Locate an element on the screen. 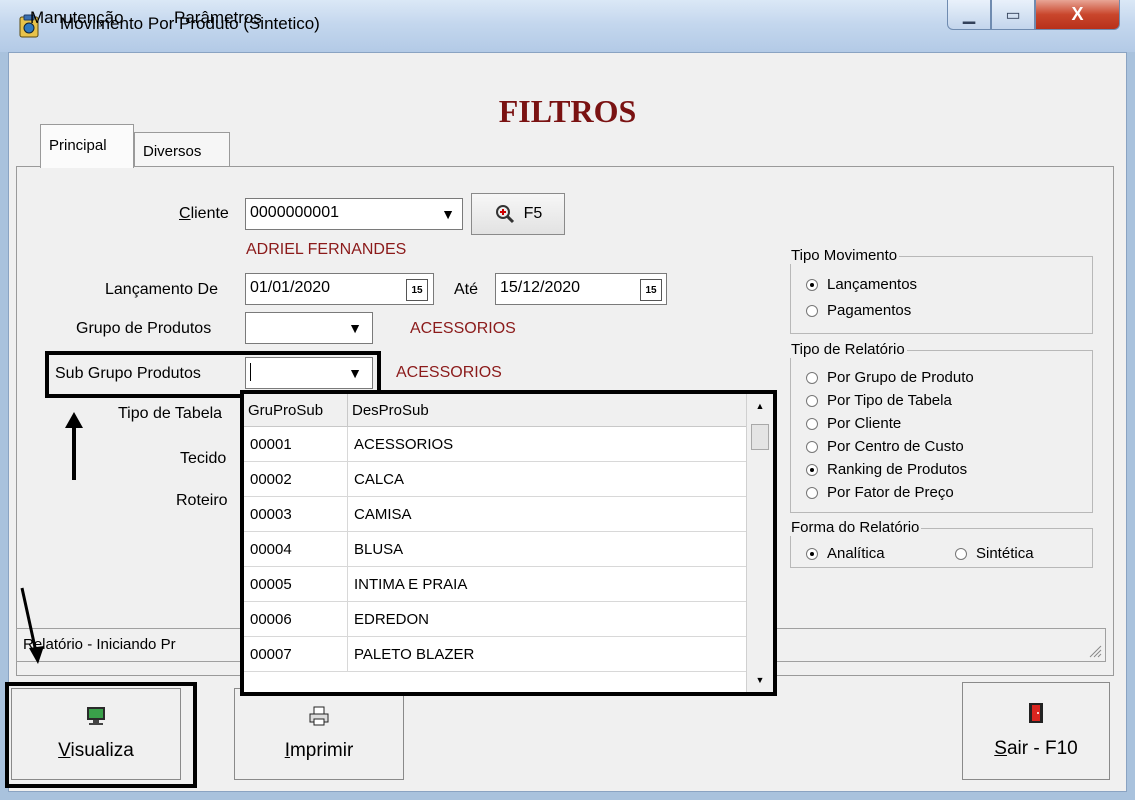 The width and height of the screenshot is (1135, 800). radio-label: Por Tipo de Tabela is located at coordinates (889, 400).